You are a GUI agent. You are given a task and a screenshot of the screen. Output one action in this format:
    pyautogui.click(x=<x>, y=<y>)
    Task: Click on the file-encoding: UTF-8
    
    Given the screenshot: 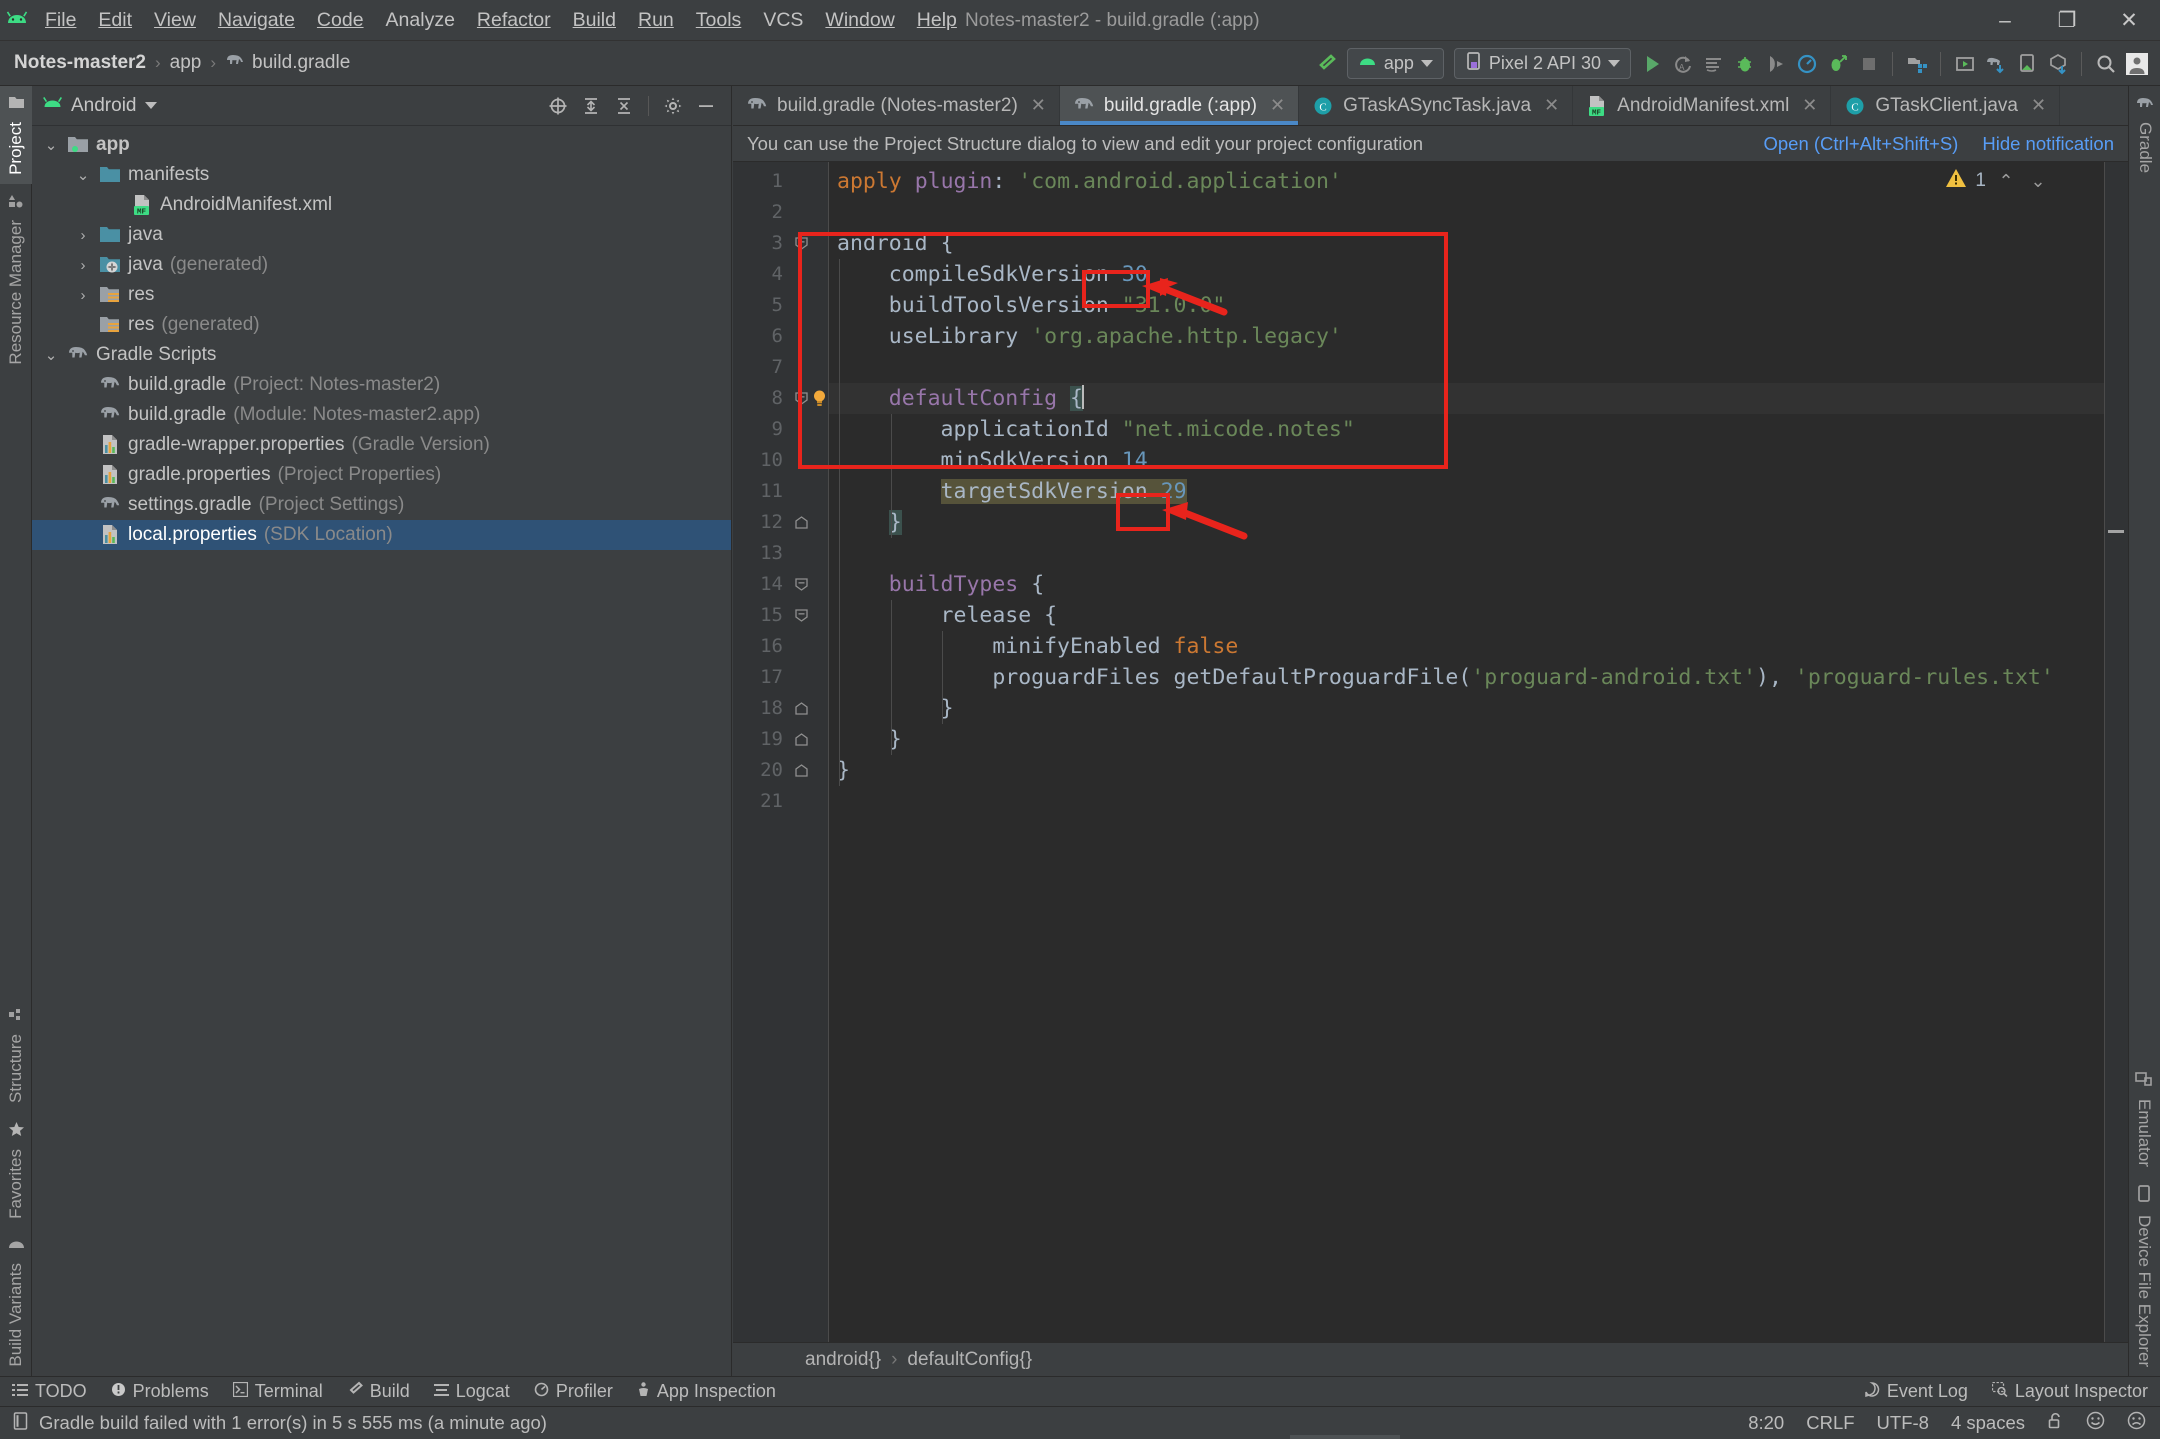 What is the action you would take?
    pyautogui.click(x=1903, y=1423)
    